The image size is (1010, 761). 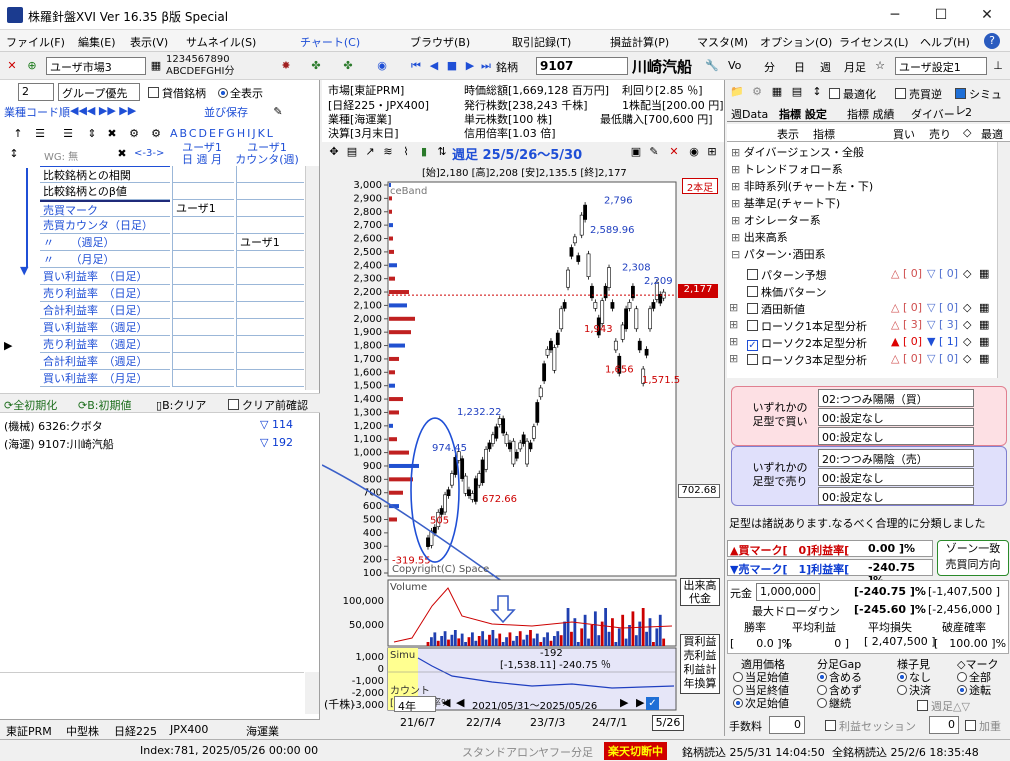 I want to click on menu-option: オプション(O), so click(x=796, y=42).